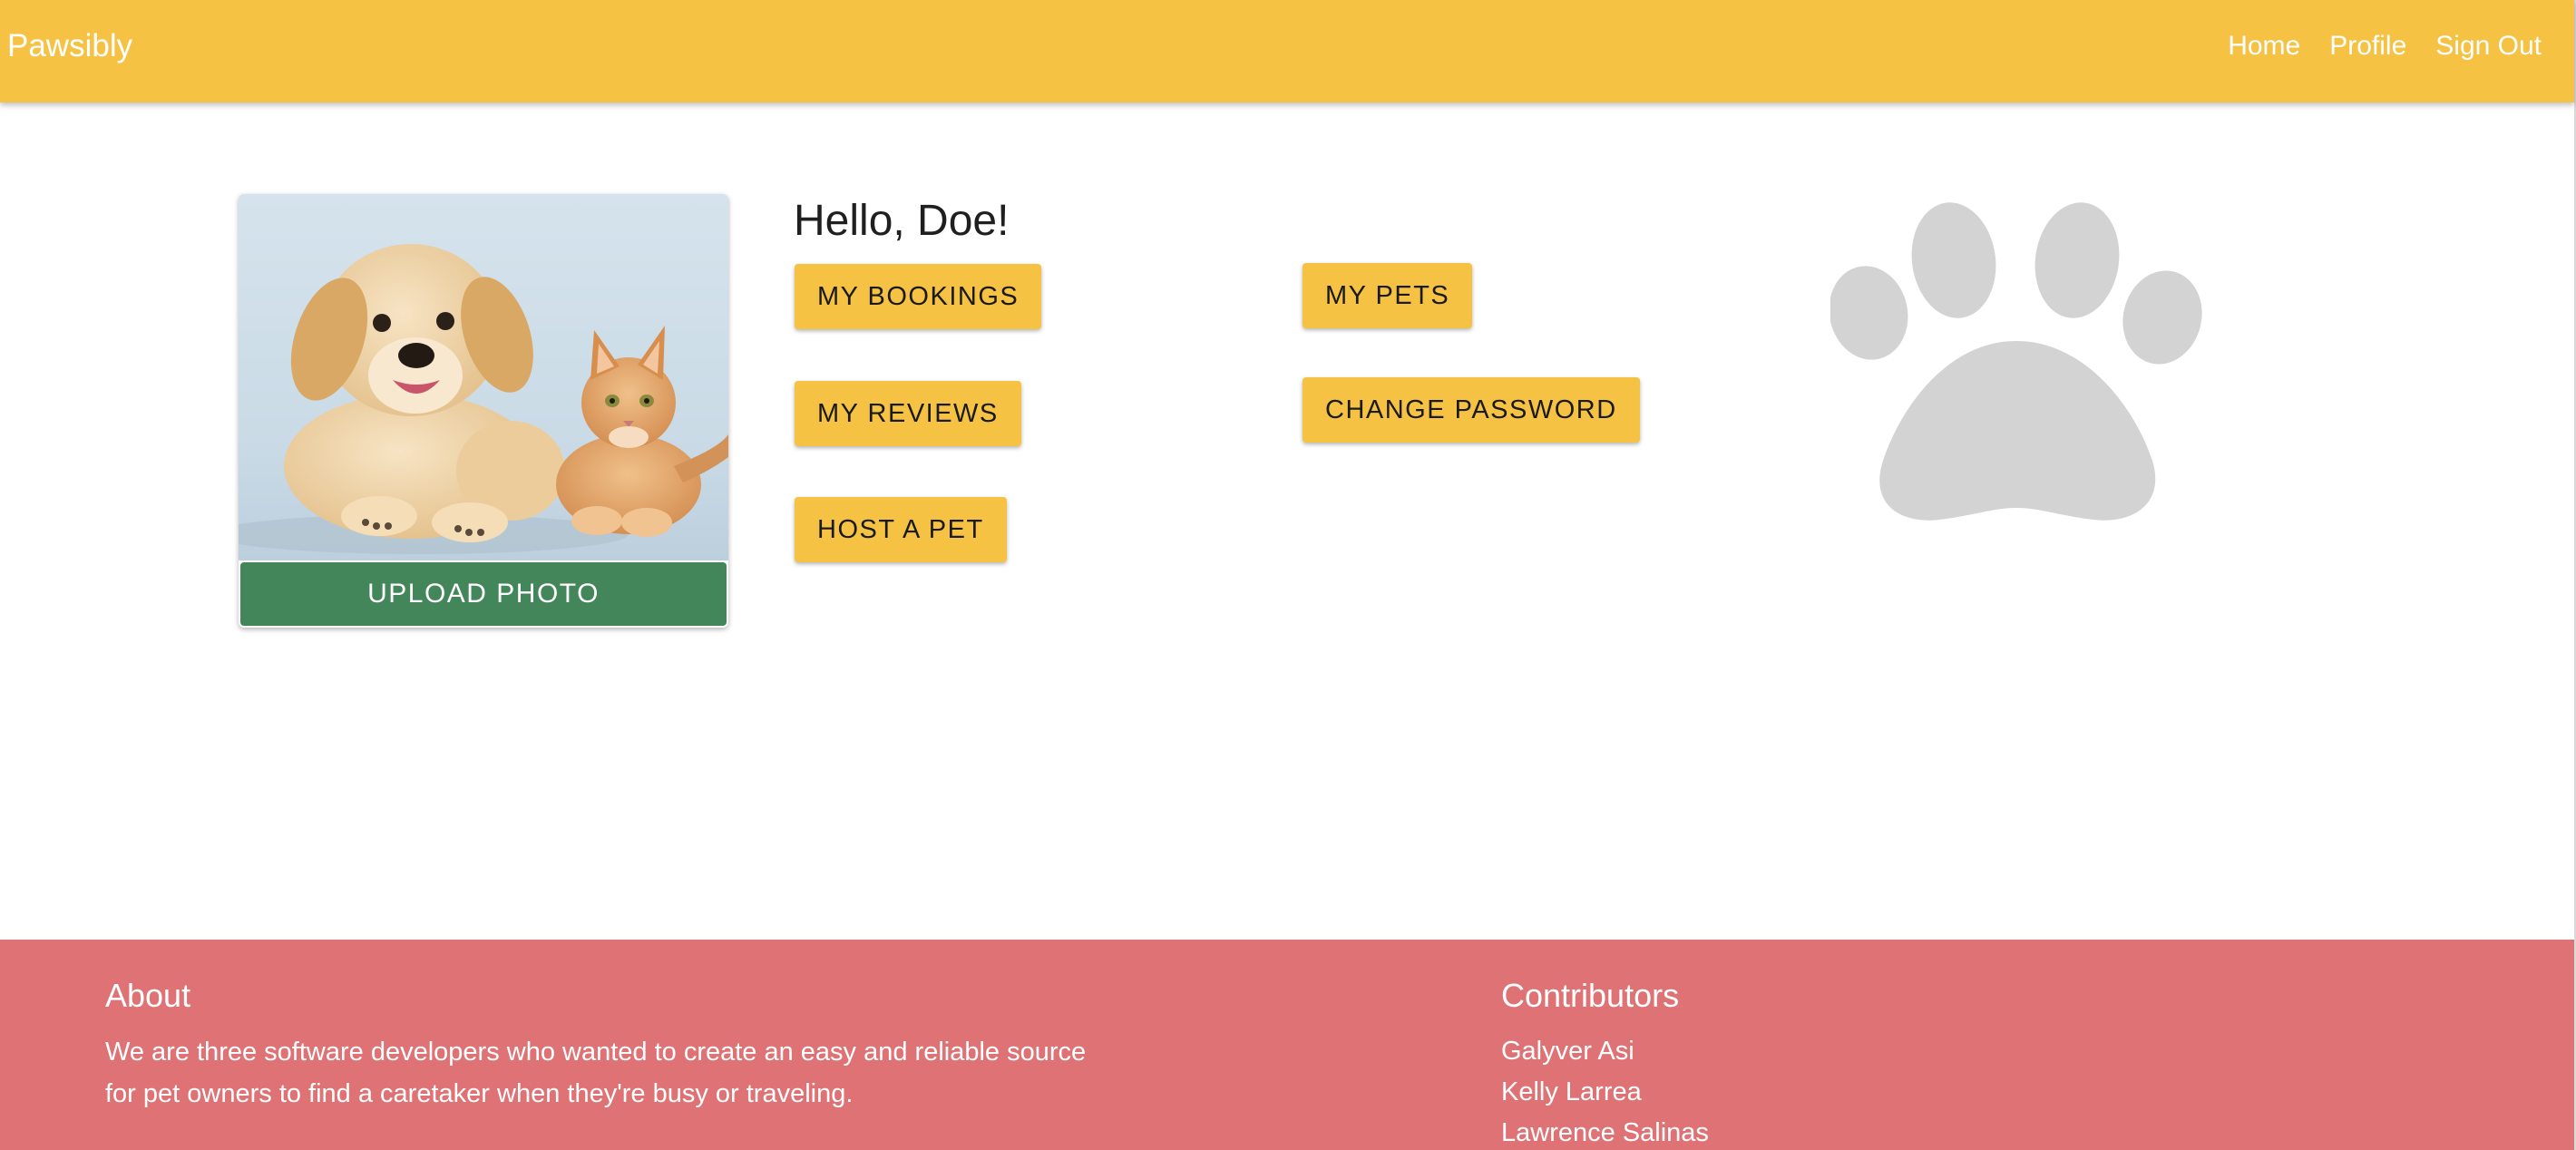  I want to click on nav-link-sign-out: Sign Out, so click(2488, 46).